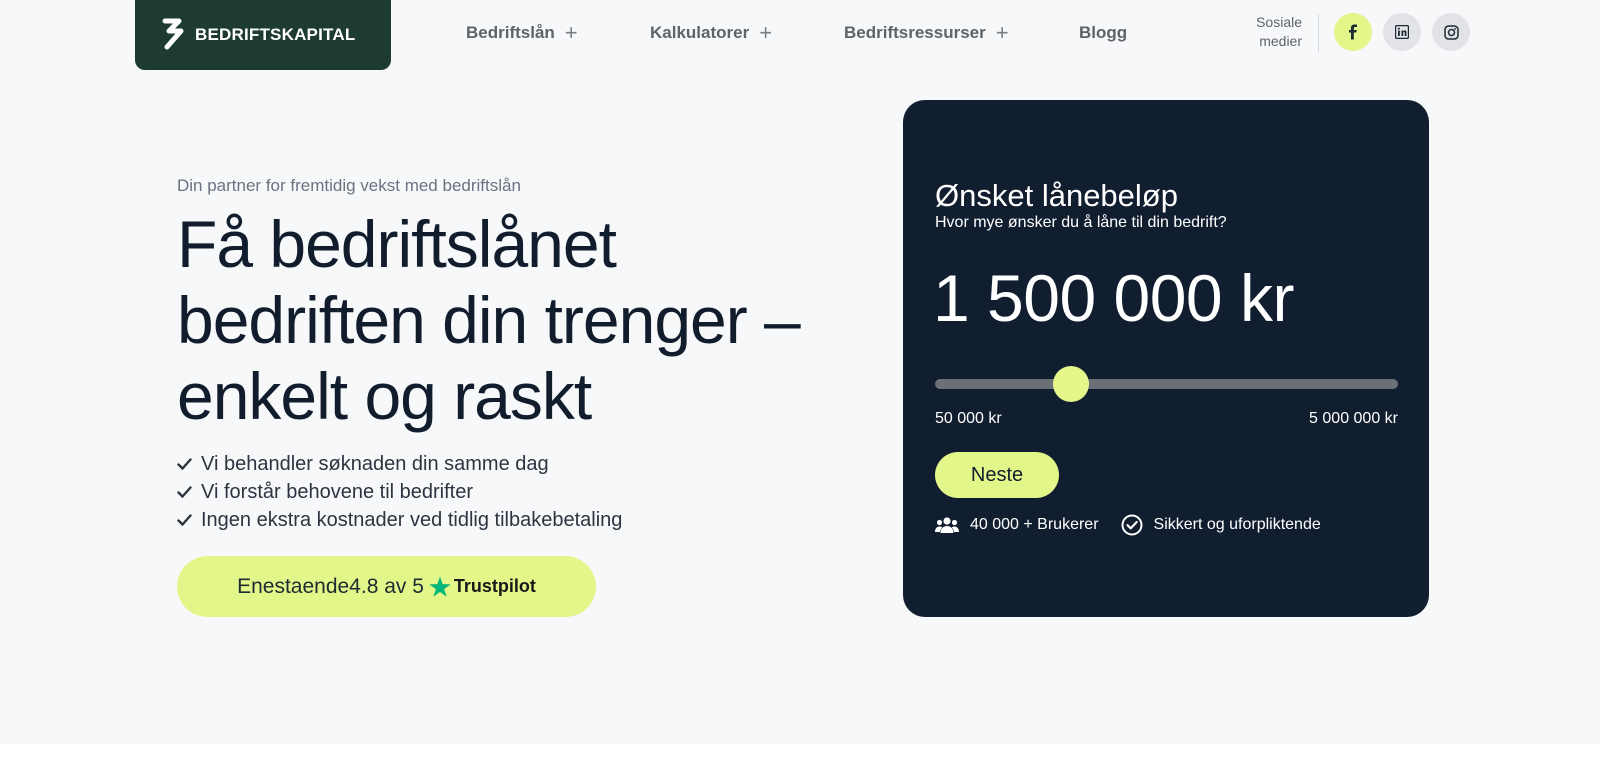  Describe the element at coordinates (275, 34) in the screenshot. I see `brand-name: BEDRIFTSKAPITAL` at that location.